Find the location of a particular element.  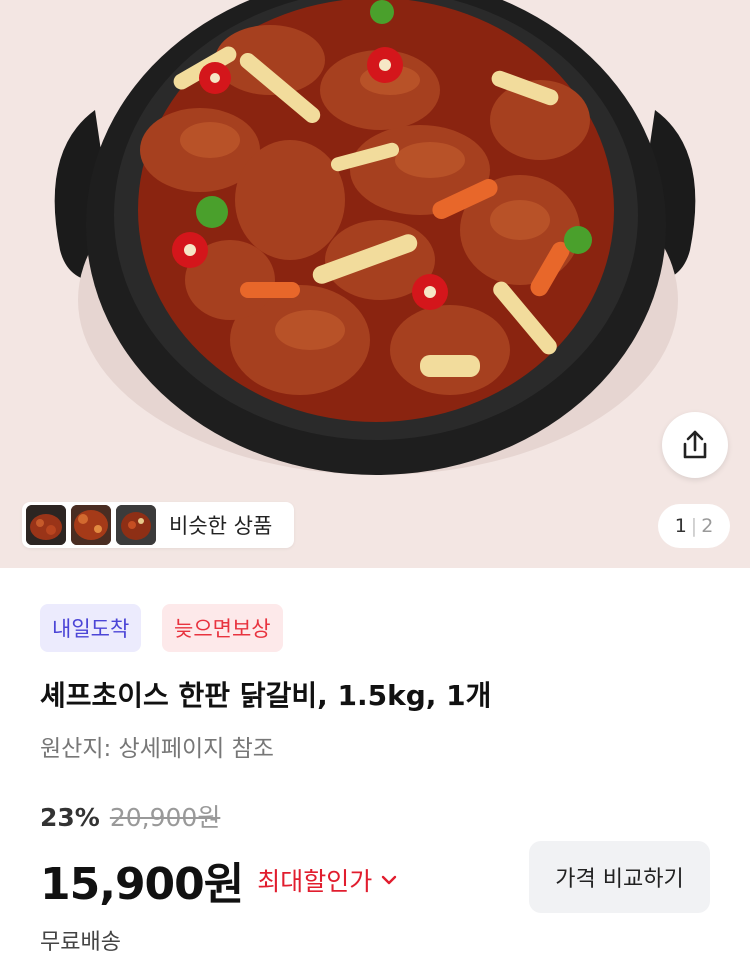

max-discount-toggle: 최대할인가 is located at coordinates (327, 880).